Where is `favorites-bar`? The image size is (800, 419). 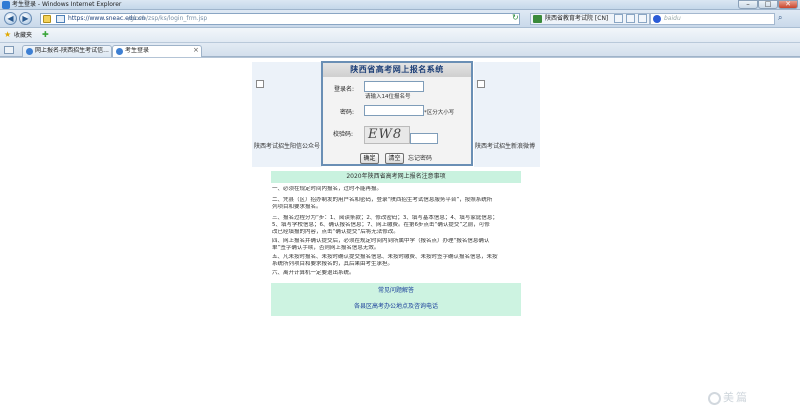 favorites-bar is located at coordinates (400, 35).